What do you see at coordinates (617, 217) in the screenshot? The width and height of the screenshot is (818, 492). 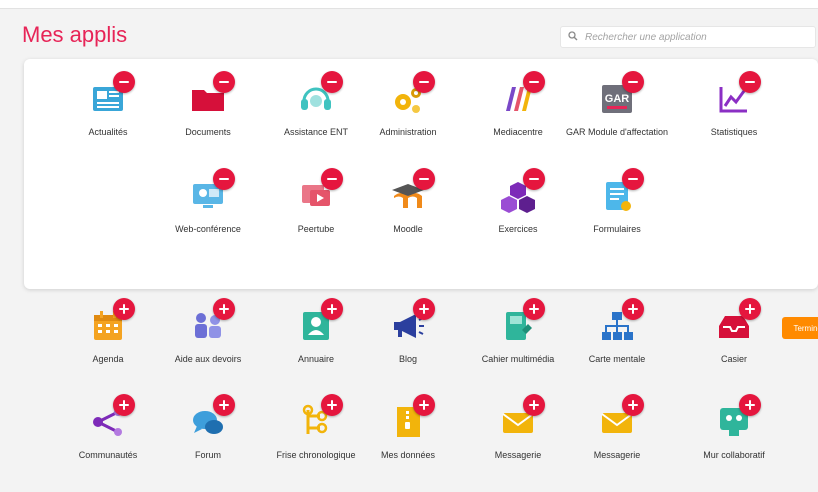 I see `app-tile-formulaires: Formulaires` at bounding box center [617, 217].